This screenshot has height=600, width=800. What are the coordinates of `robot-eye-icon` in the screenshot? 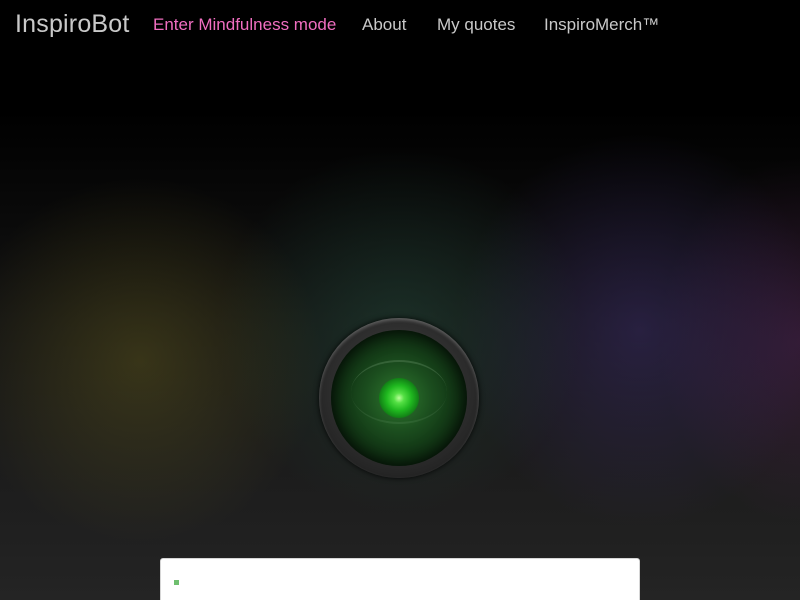 It's located at (399, 398).